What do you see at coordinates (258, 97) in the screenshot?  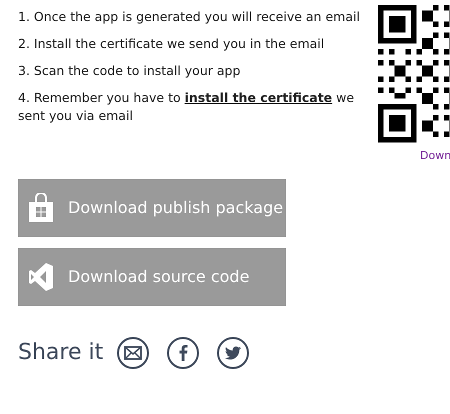 I see `certificate-link: install the certificate` at bounding box center [258, 97].